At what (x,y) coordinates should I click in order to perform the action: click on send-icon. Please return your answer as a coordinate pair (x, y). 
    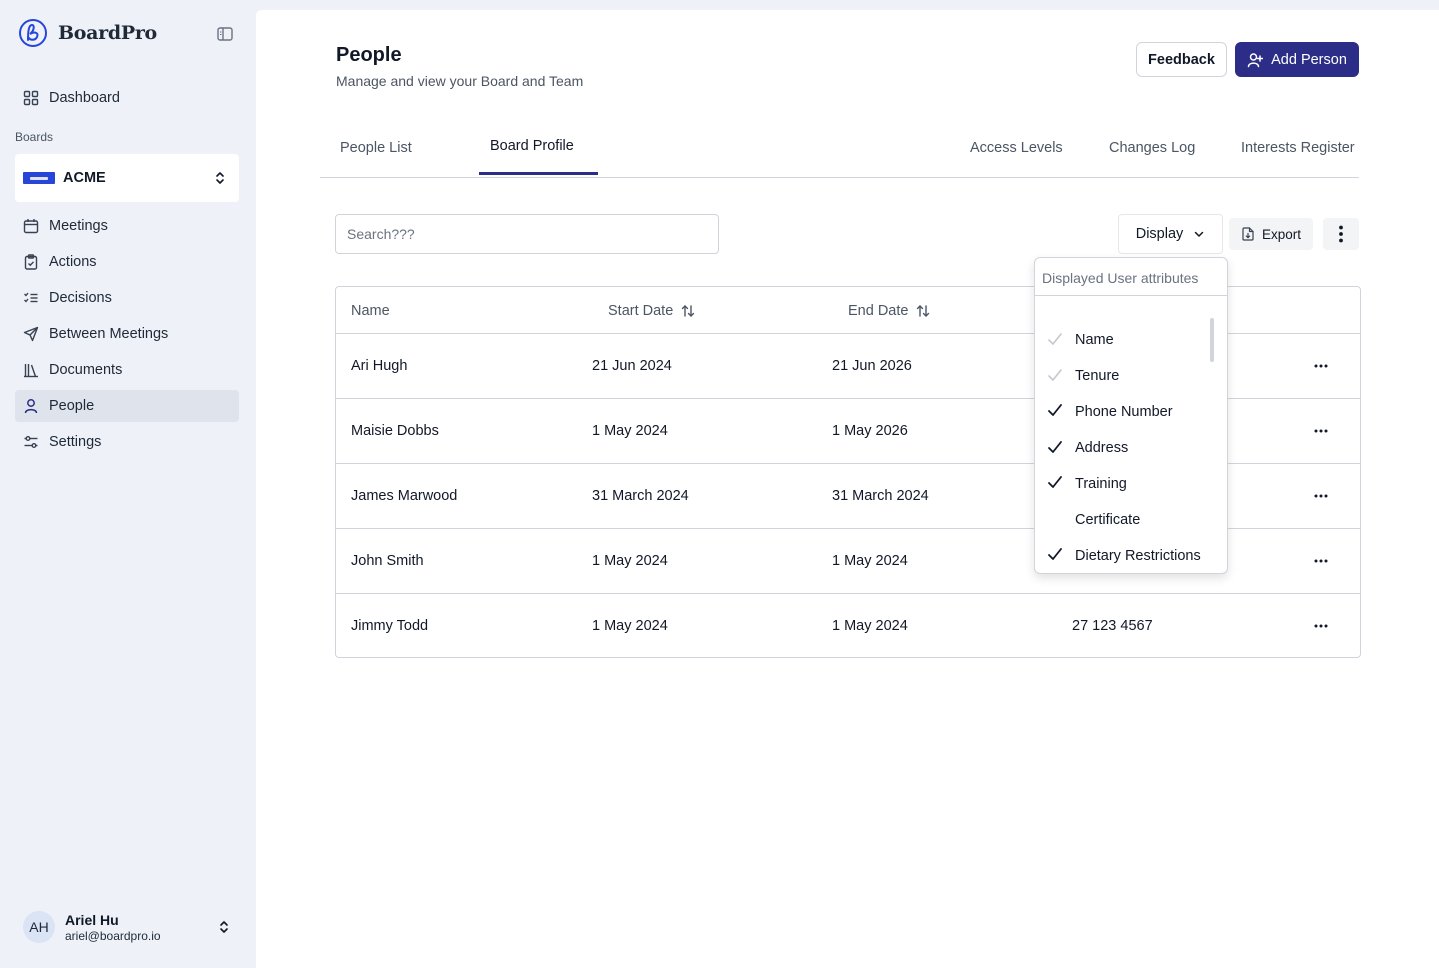
    Looking at the image, I should click on (31, 334).